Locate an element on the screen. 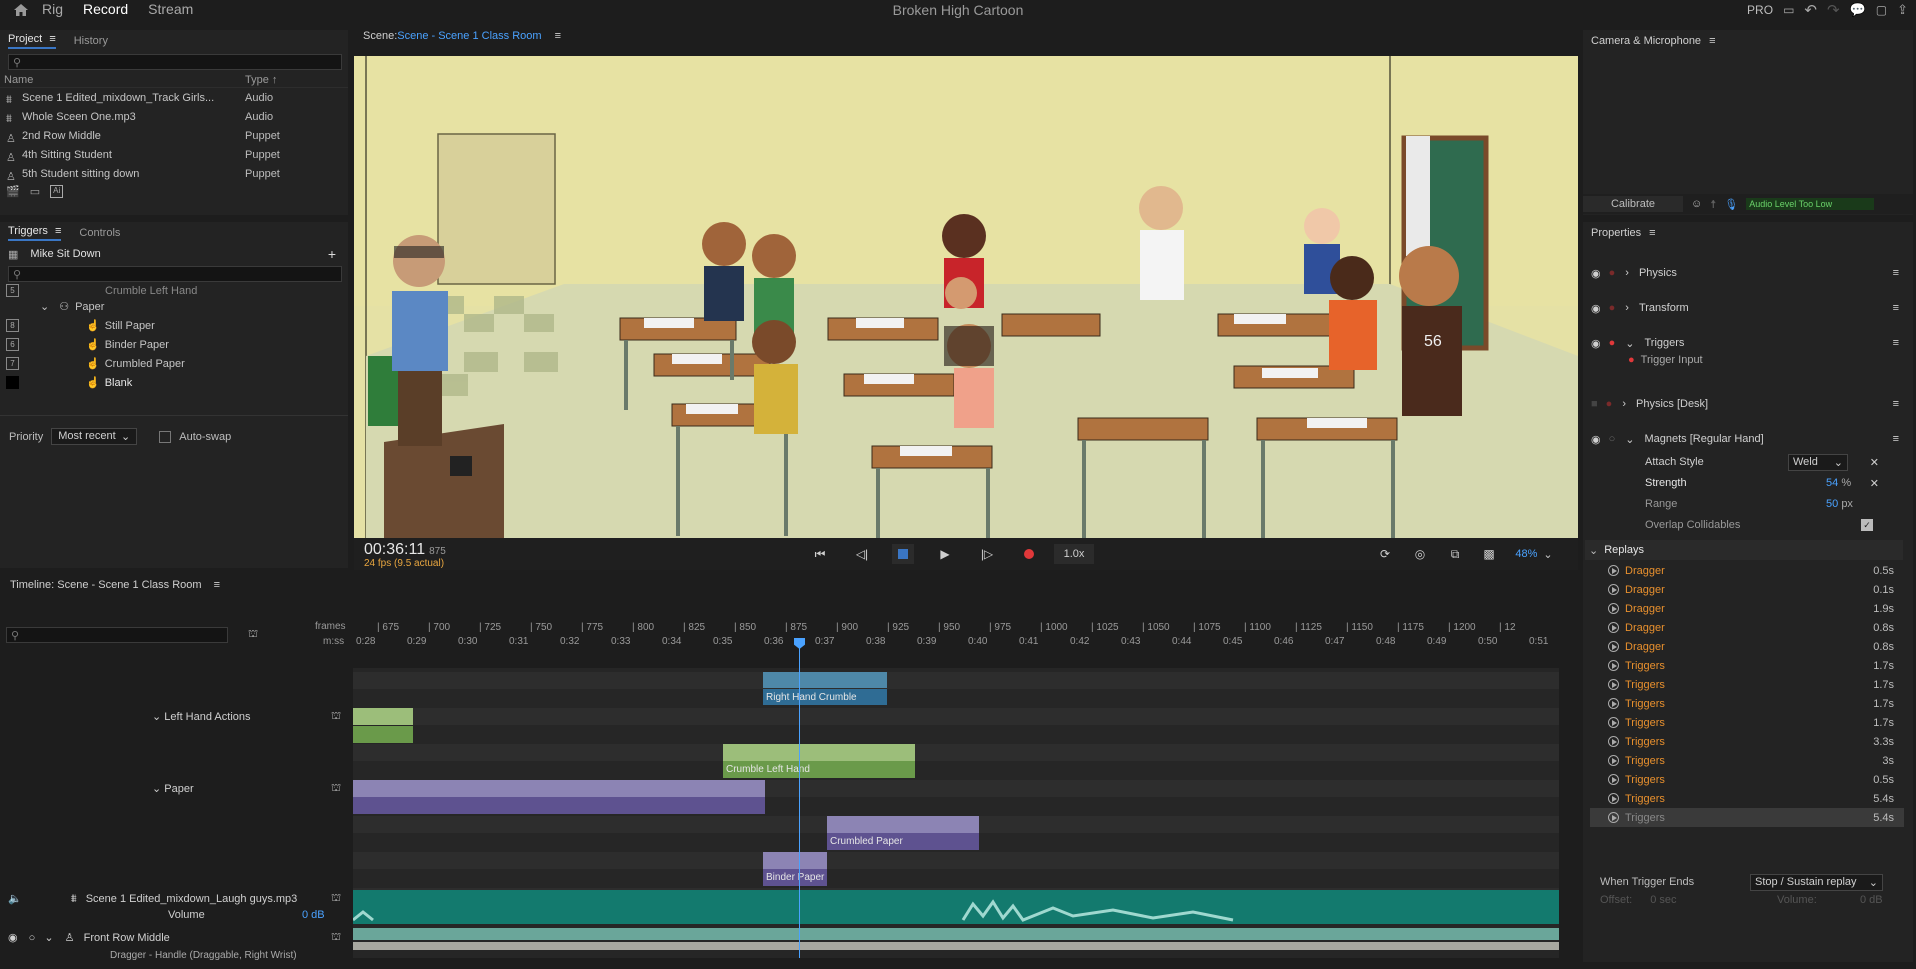  strength-field: 54 % is located at coordinates (1838, 483).